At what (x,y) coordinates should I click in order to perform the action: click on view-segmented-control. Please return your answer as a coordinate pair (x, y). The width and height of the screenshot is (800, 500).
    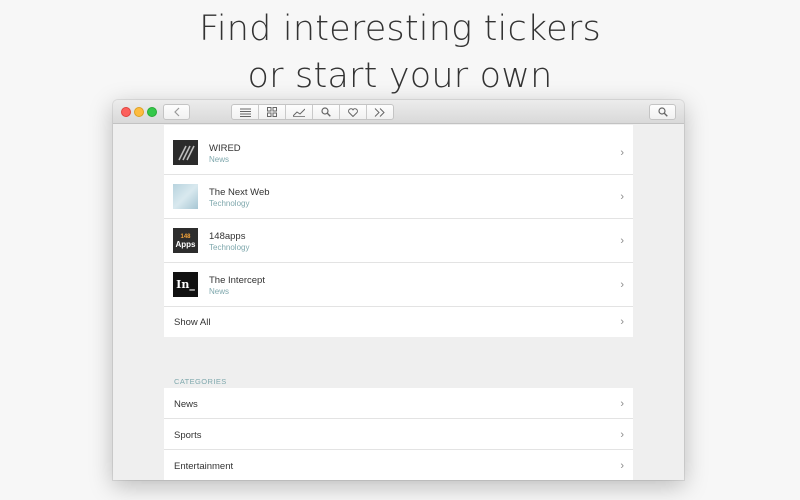
    Looking at the image, I should click on (312, 112).